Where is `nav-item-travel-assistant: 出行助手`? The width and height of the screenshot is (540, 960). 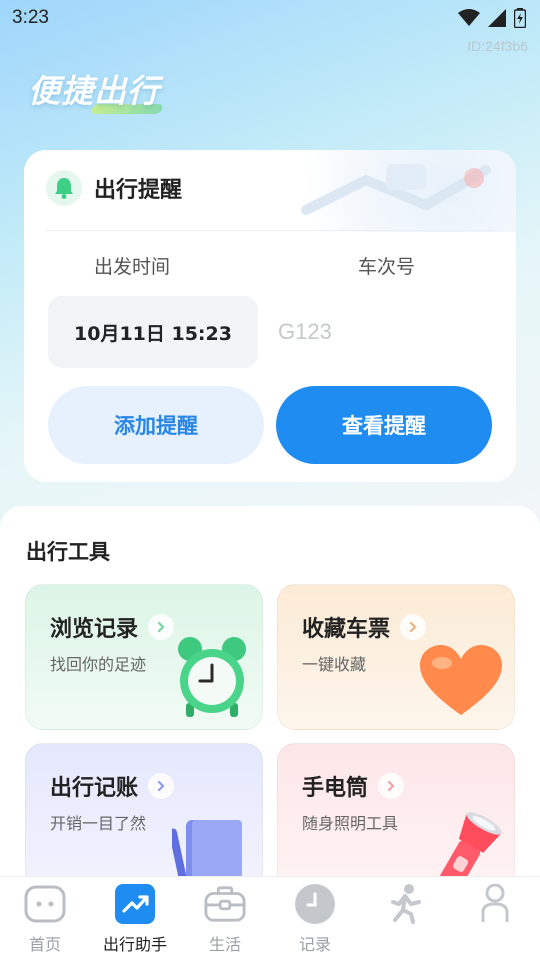 nav-item-travel-assistant: 出行助手 is located at coordinates (135, 916).